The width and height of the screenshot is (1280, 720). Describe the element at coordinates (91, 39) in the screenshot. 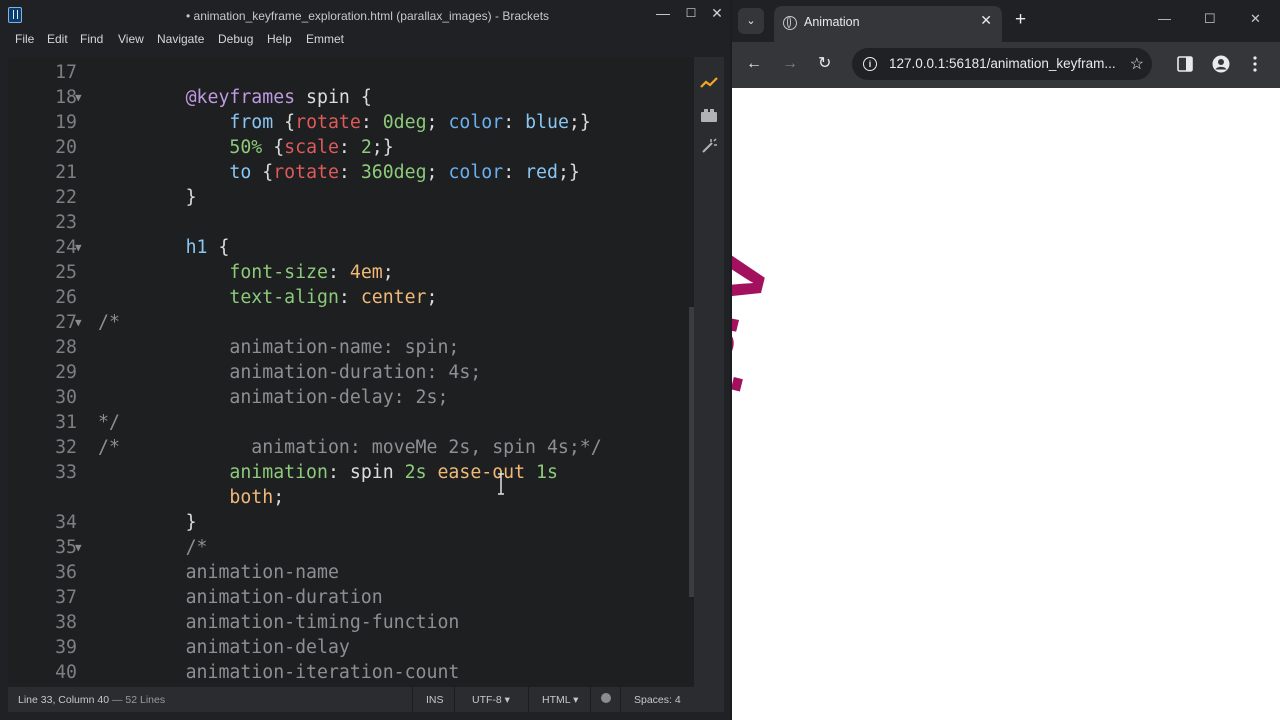

I see `menu-find: Find` at that location.